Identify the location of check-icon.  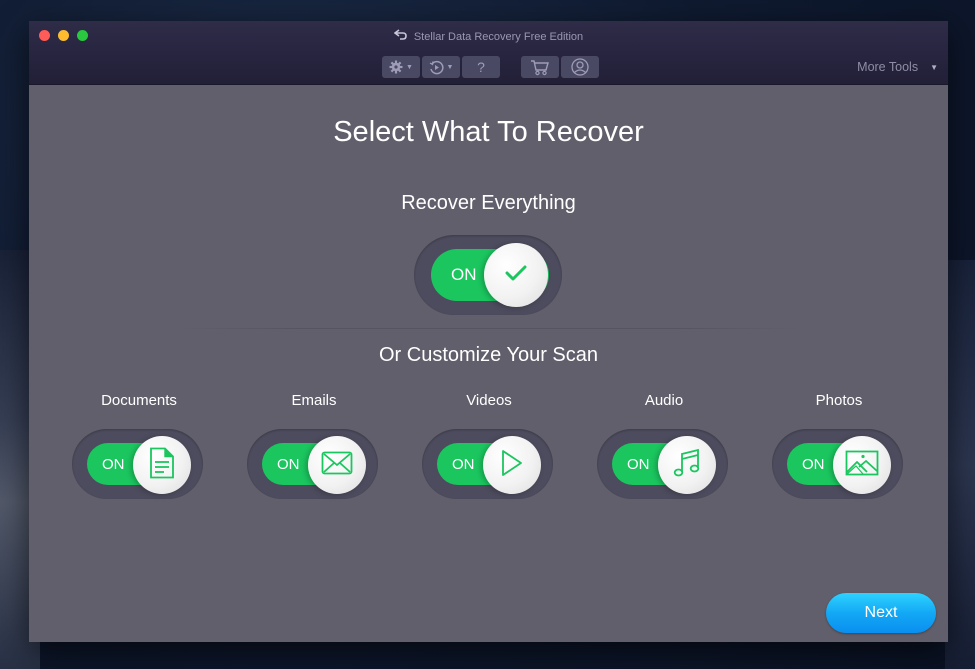
(516, 275).